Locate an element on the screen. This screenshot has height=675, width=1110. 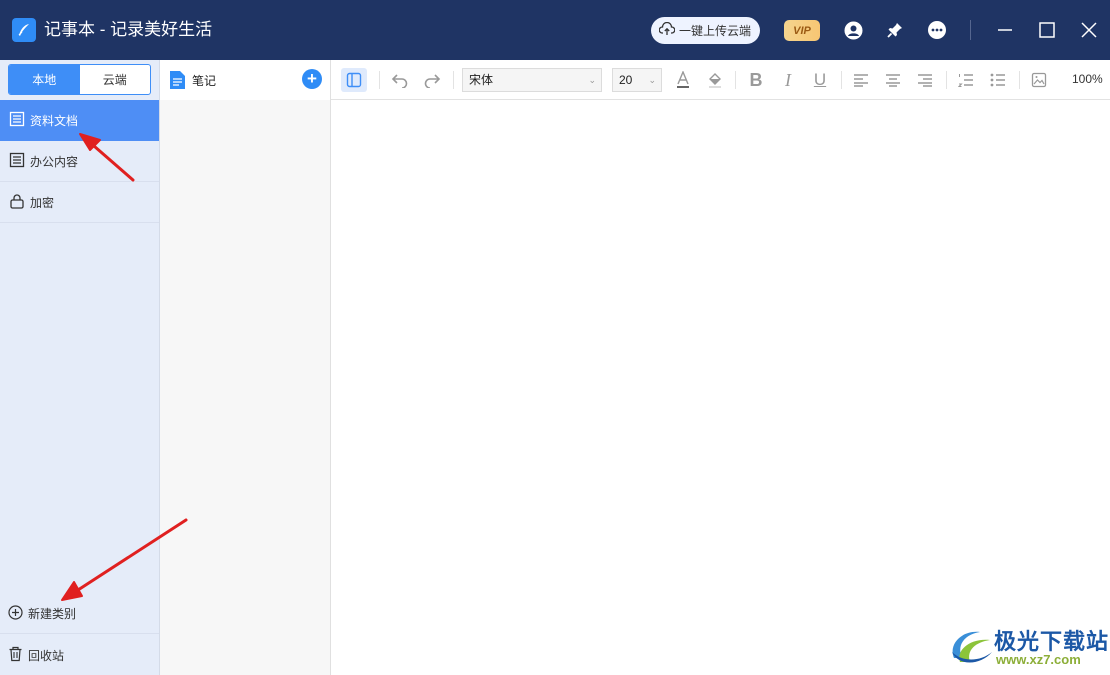
vip-badge: VIP is located at coordinates (802, 30).